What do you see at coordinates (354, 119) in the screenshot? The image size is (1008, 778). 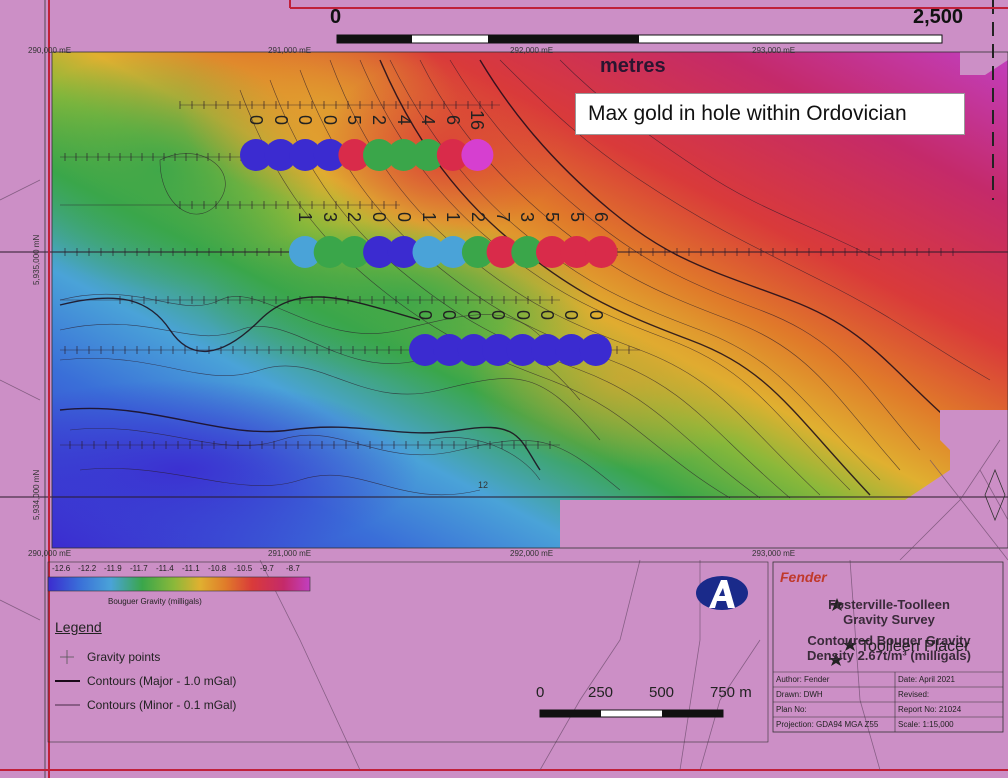 I see `drill-hole-value-row1-4: 5` at bounding box center [354, 119].